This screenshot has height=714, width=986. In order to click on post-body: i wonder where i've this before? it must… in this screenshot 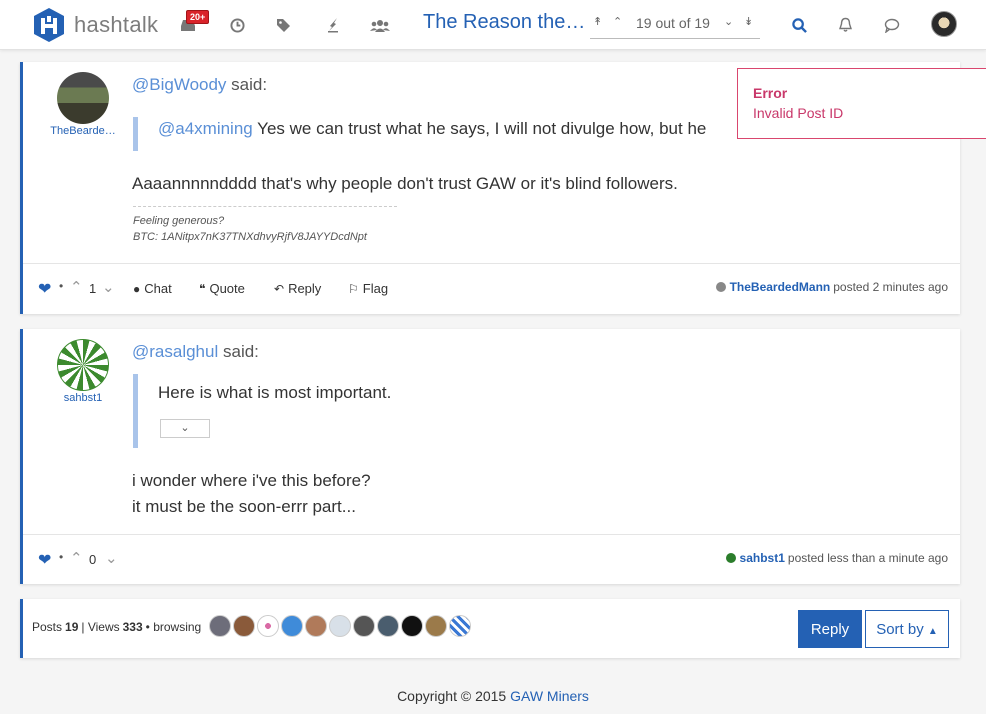, I will do `click(251, 494)`.